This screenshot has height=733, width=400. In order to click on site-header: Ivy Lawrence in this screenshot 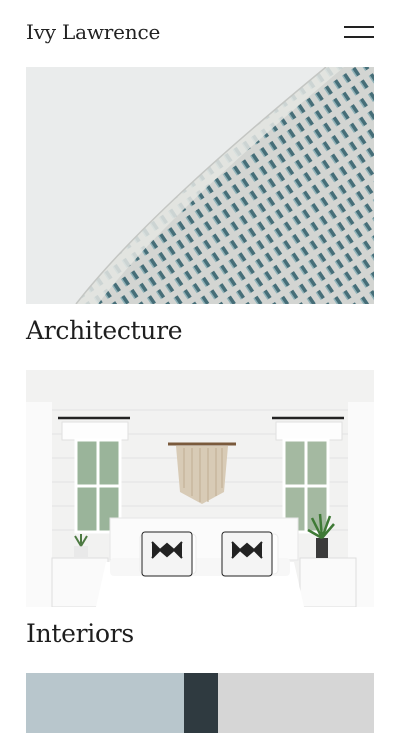, I will do `click(200, 33)`.